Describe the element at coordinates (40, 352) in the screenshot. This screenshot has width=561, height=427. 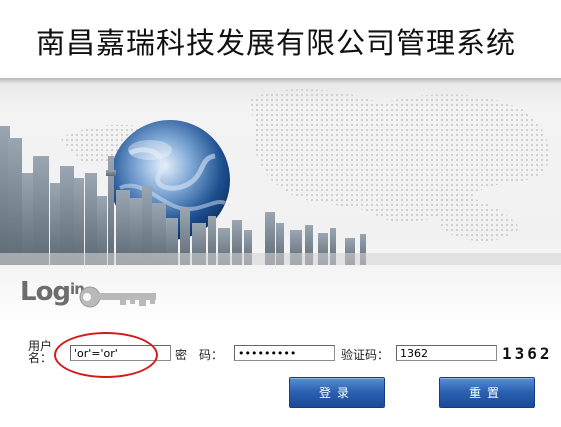
I see `username-label: 用户名：` at that location.